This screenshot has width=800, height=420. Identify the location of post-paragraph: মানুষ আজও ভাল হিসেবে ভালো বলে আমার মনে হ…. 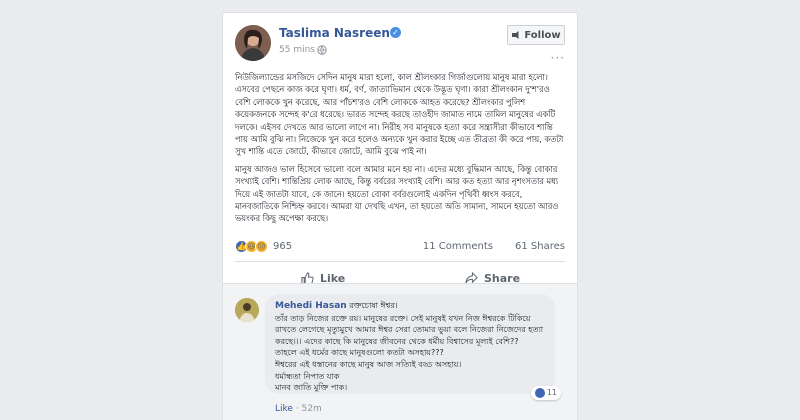
(397, 193).